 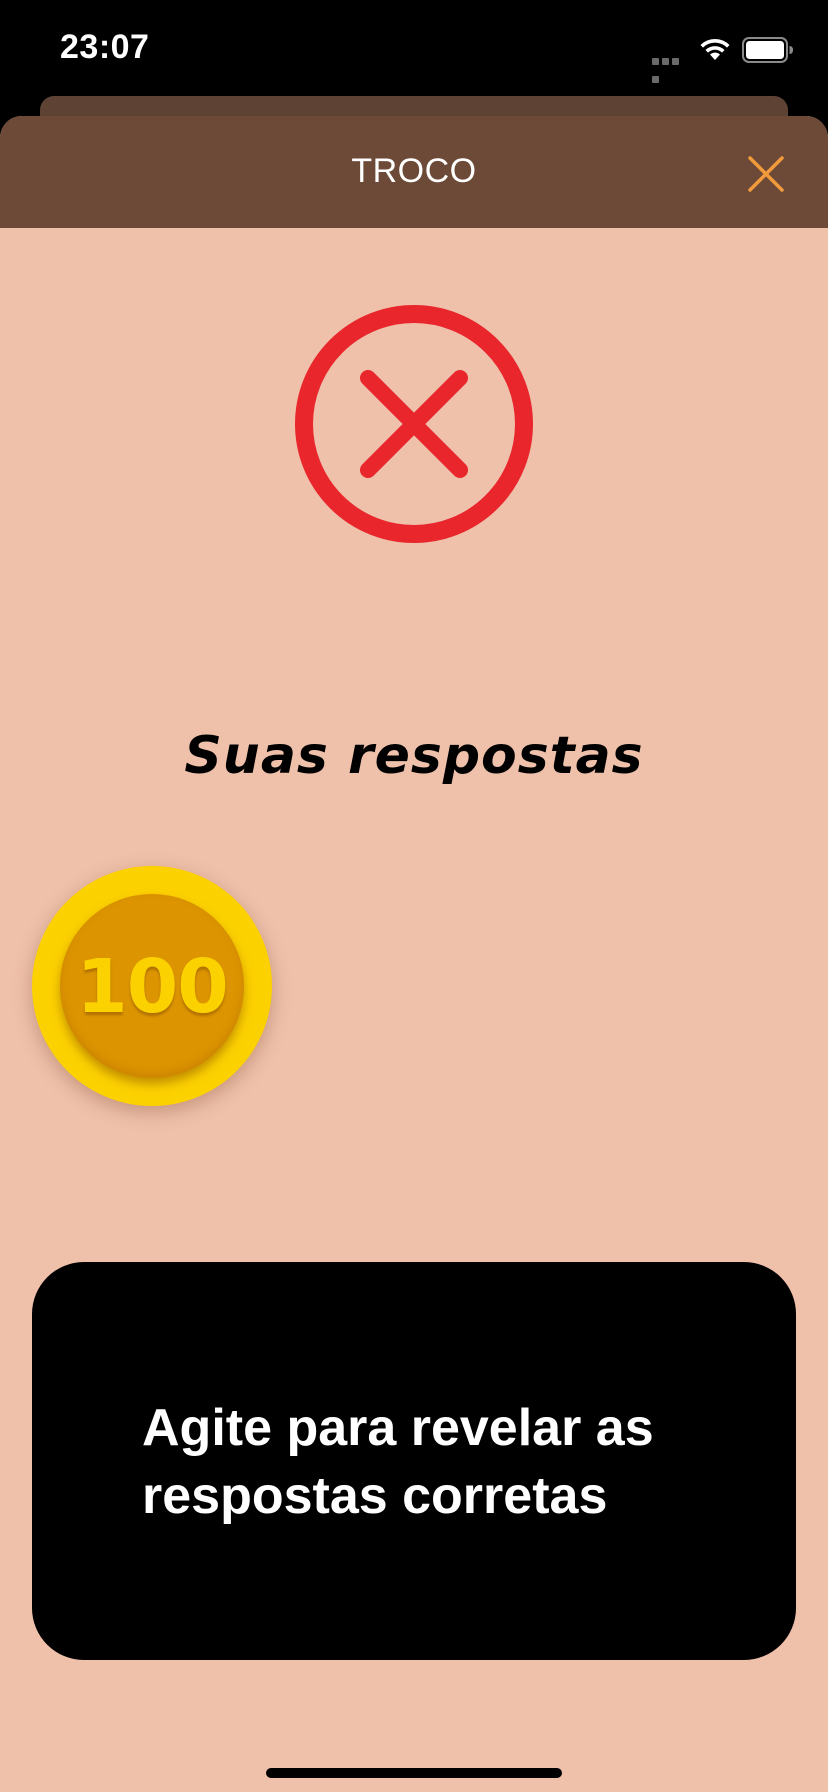 I want to click on coin-value: 100, so click(x=152, y=987).